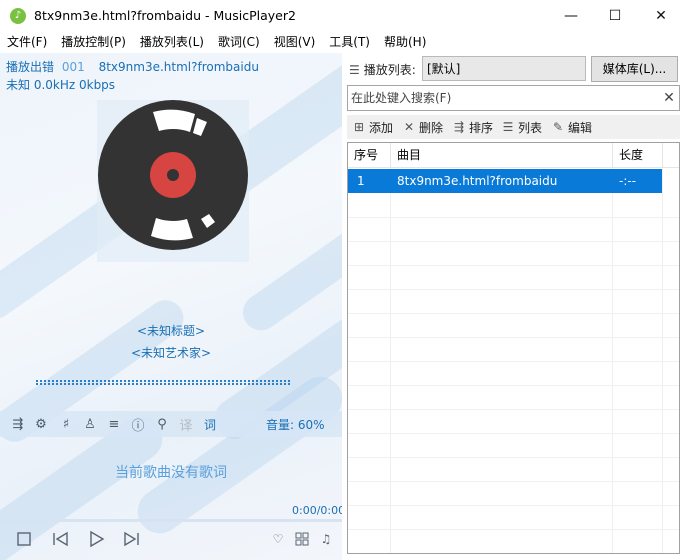  What do you see at coordinates (18, 16) in the screenshot?
I see `app-music-icon: ♪` at bounding box center [18, 16].